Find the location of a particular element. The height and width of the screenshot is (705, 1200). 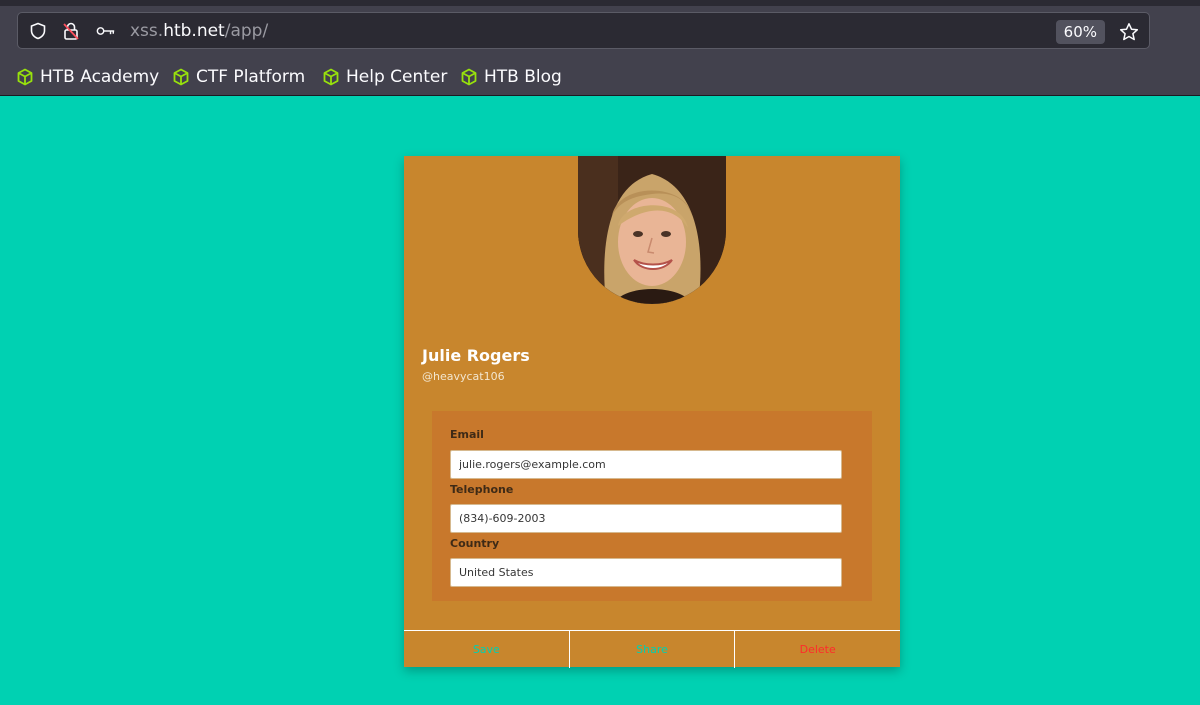

bookmark-label: Help Center is located at coordinates (397, 77).